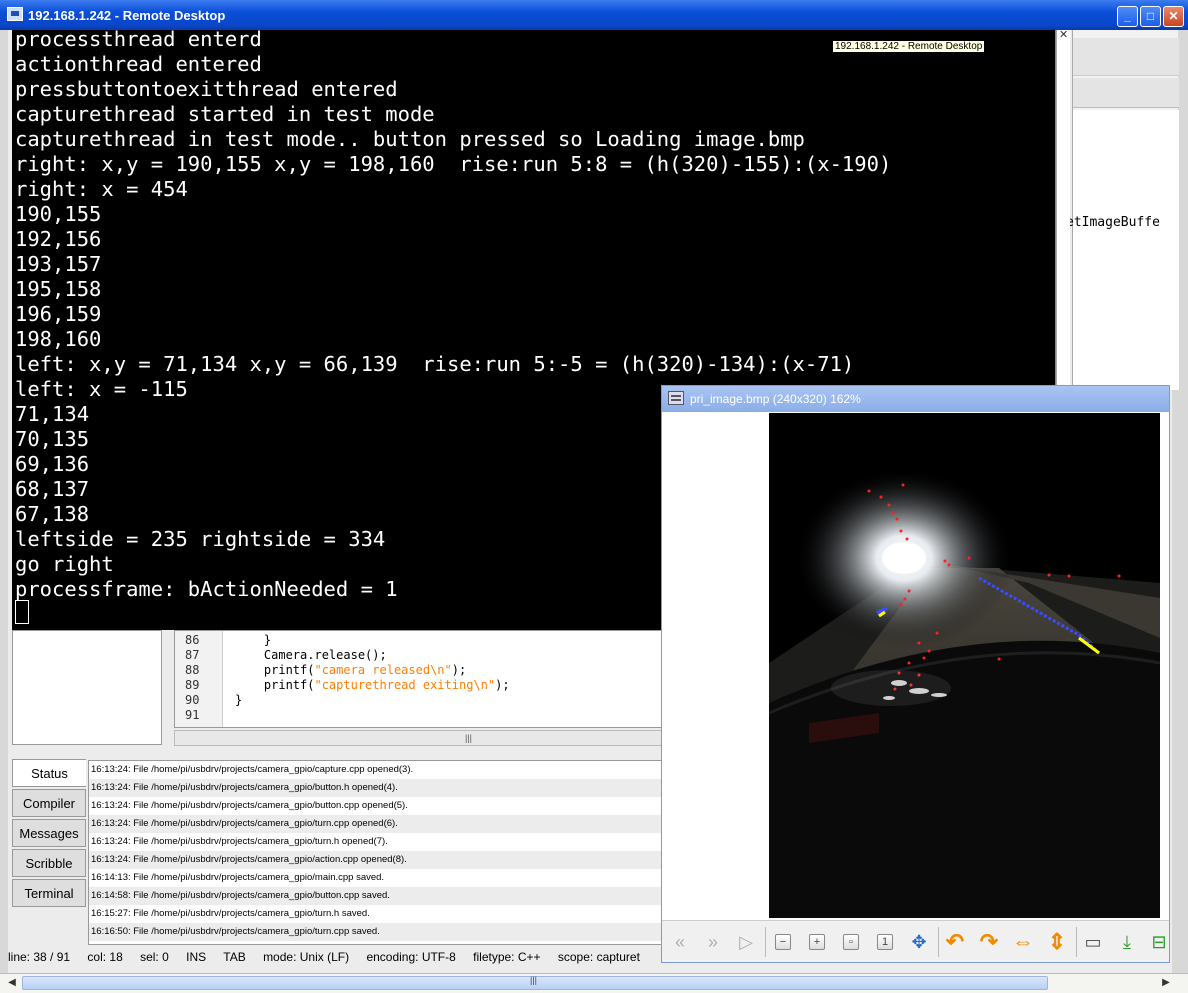  Describe the element at coordinates (1113, 222) in the screenshot. I see `symbol-list-fragment: etImageBuffe` at that location.